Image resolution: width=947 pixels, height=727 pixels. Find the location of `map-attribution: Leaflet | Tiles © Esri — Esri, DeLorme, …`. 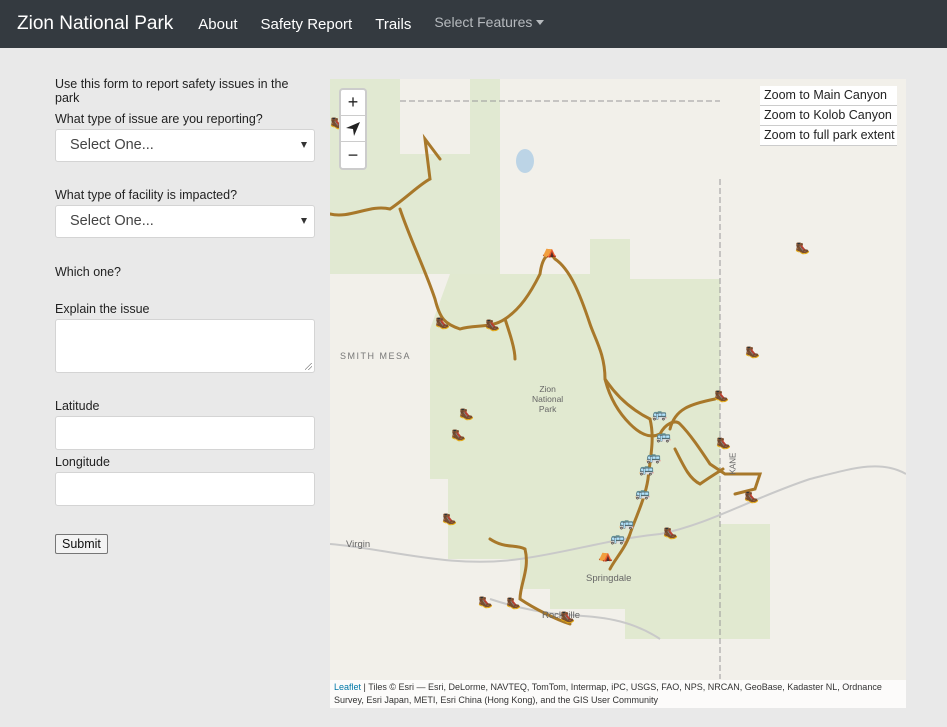

map-attribution: Leaflet | Tiles © Esri — Esri, DeLorme, … is located at coordinates (618, 694).